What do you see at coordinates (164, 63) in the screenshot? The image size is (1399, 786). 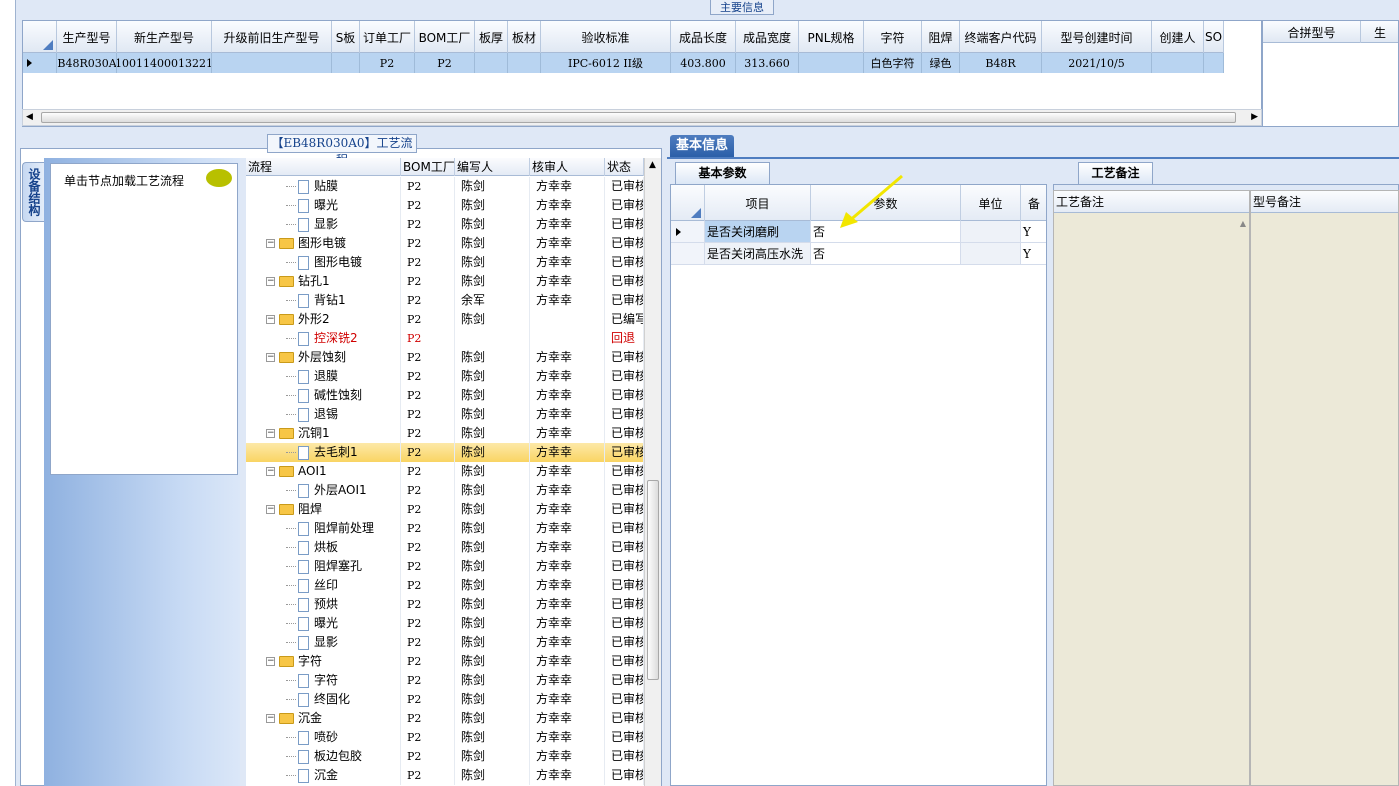 I see `table-cell: 10011400013221` at bounding box center [164, 63].